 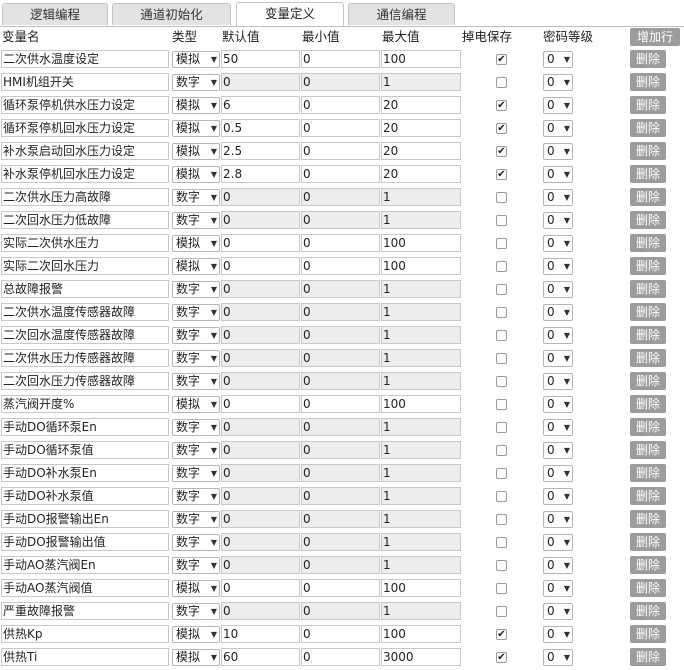 I want to click on default-value-input: 50, so click(x=260, y=59).